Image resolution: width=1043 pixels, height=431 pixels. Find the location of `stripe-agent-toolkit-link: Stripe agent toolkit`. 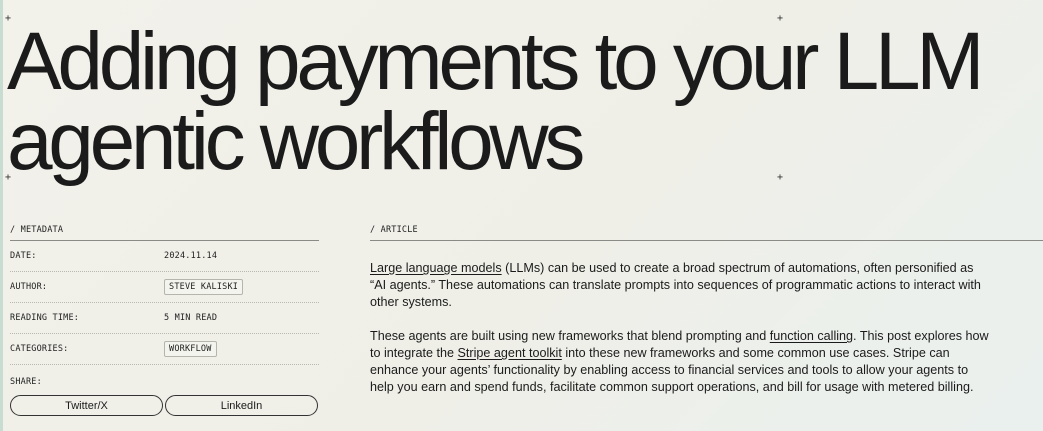

stripe-agent-toolkit-link: Stripe agent toolkit is located at coordinates (510, 353).